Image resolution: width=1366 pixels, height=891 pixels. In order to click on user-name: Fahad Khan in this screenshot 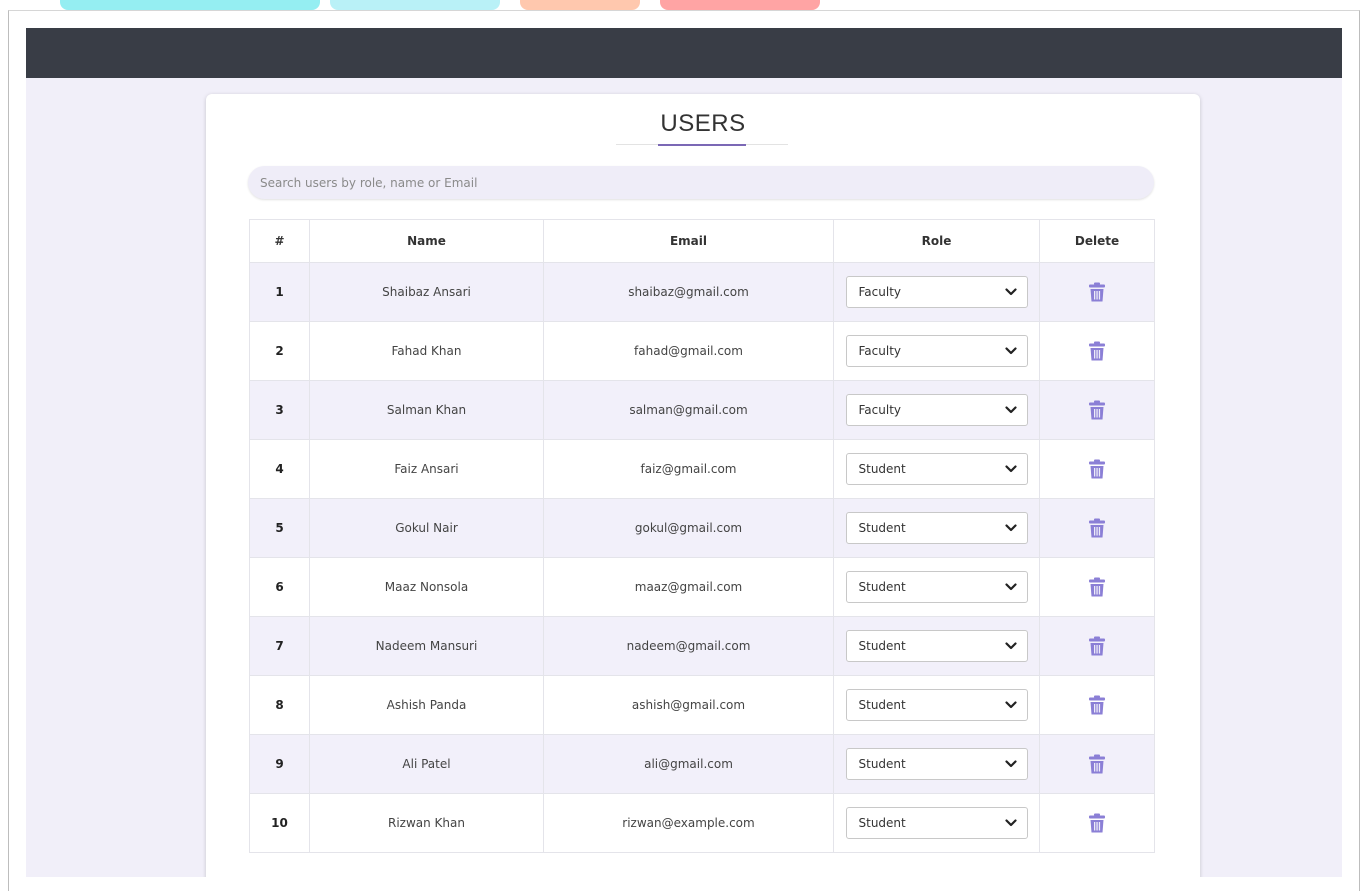, I will do `click(426, 351)`.